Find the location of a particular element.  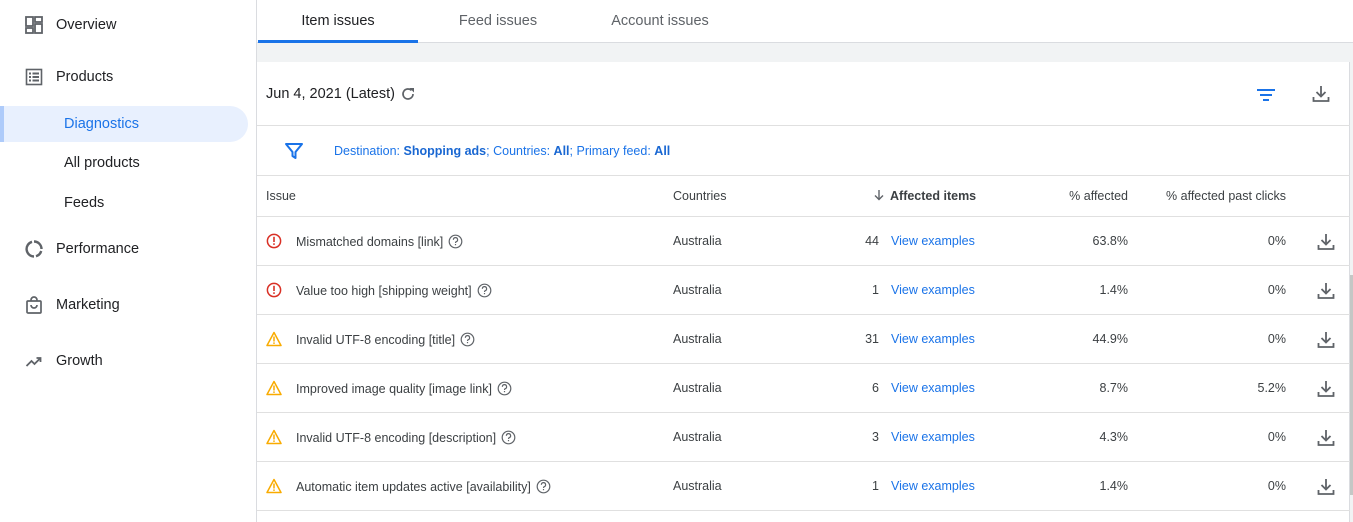

nav-growth: Growth is located at coordinates (124, 361).